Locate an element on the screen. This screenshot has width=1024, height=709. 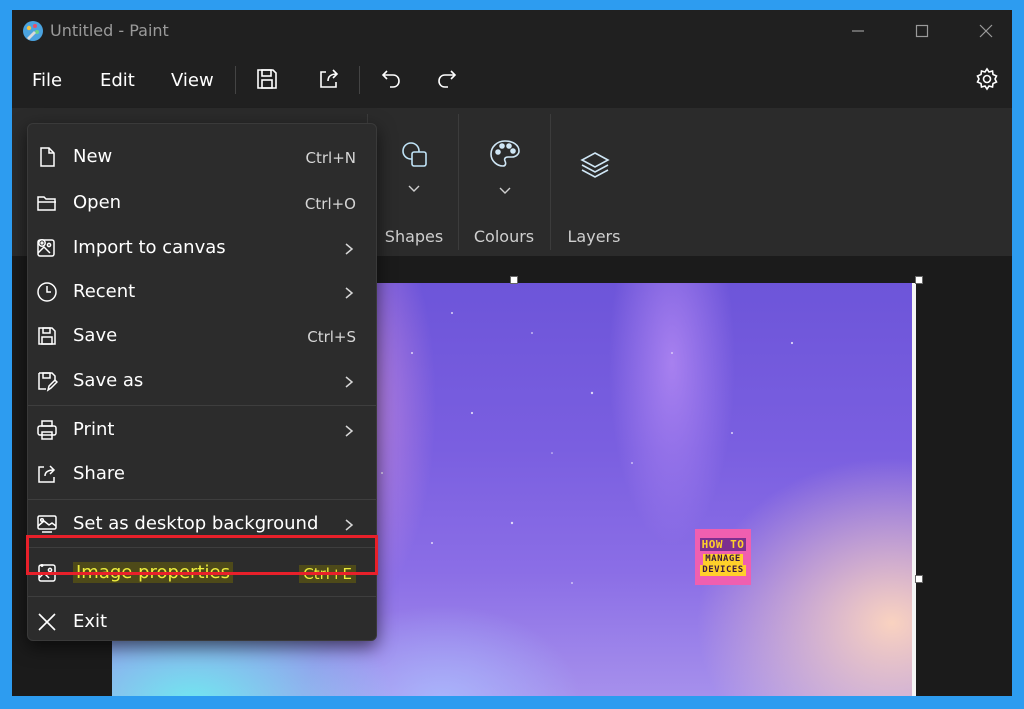
import-image-icon is located at coordinates (47, 248).